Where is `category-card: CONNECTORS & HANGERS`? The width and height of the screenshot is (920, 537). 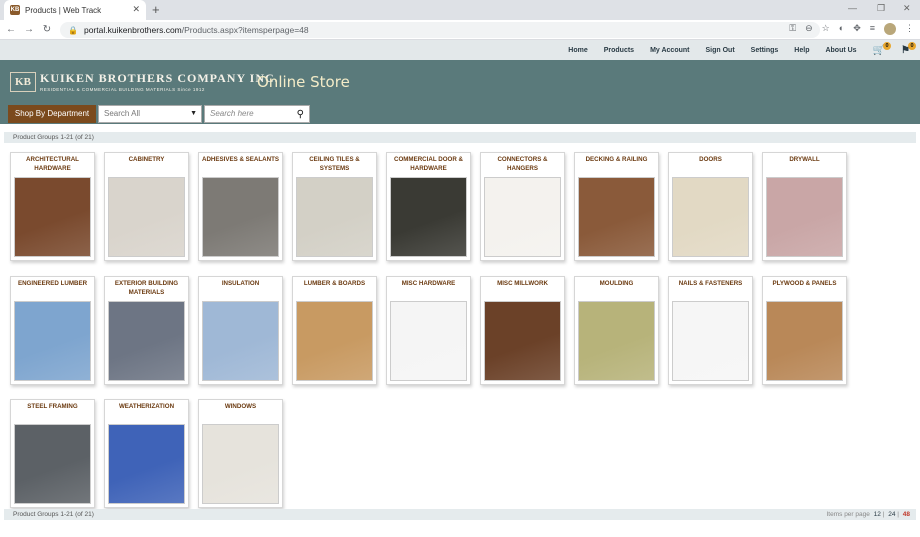 category-card: CONNECTORS & HANGERS is located at coordinates (522, 206).